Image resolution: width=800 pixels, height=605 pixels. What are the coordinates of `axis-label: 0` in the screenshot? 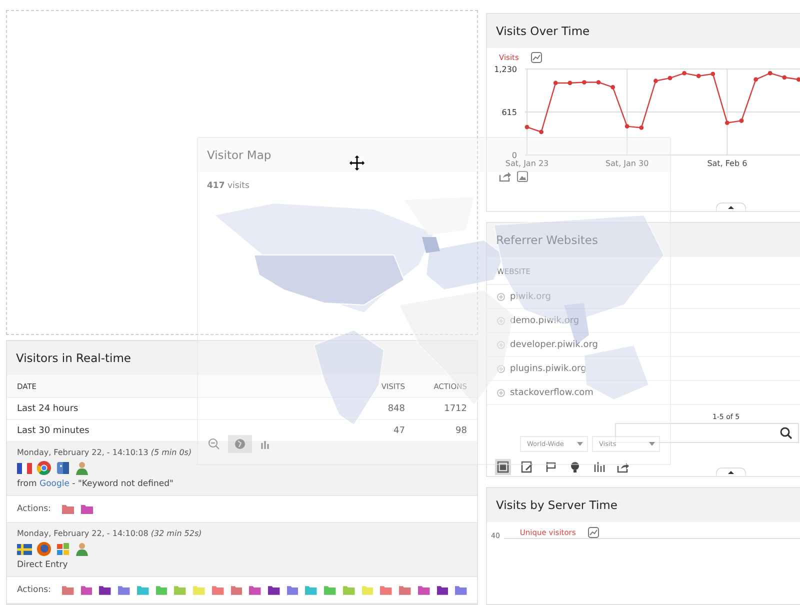 It's located at (514, 155).